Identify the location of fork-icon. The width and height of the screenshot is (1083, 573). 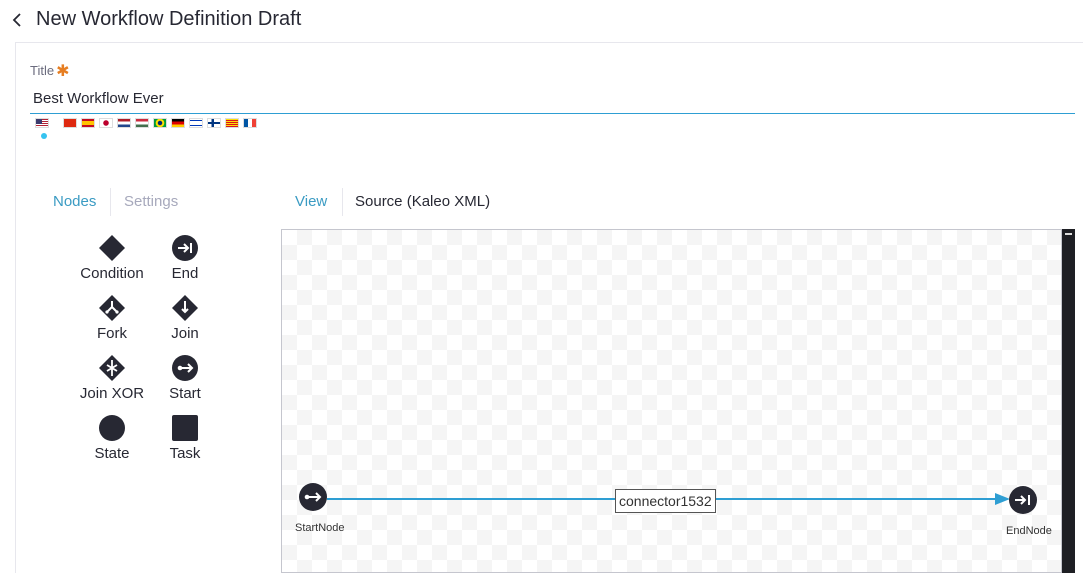
(112, 308).